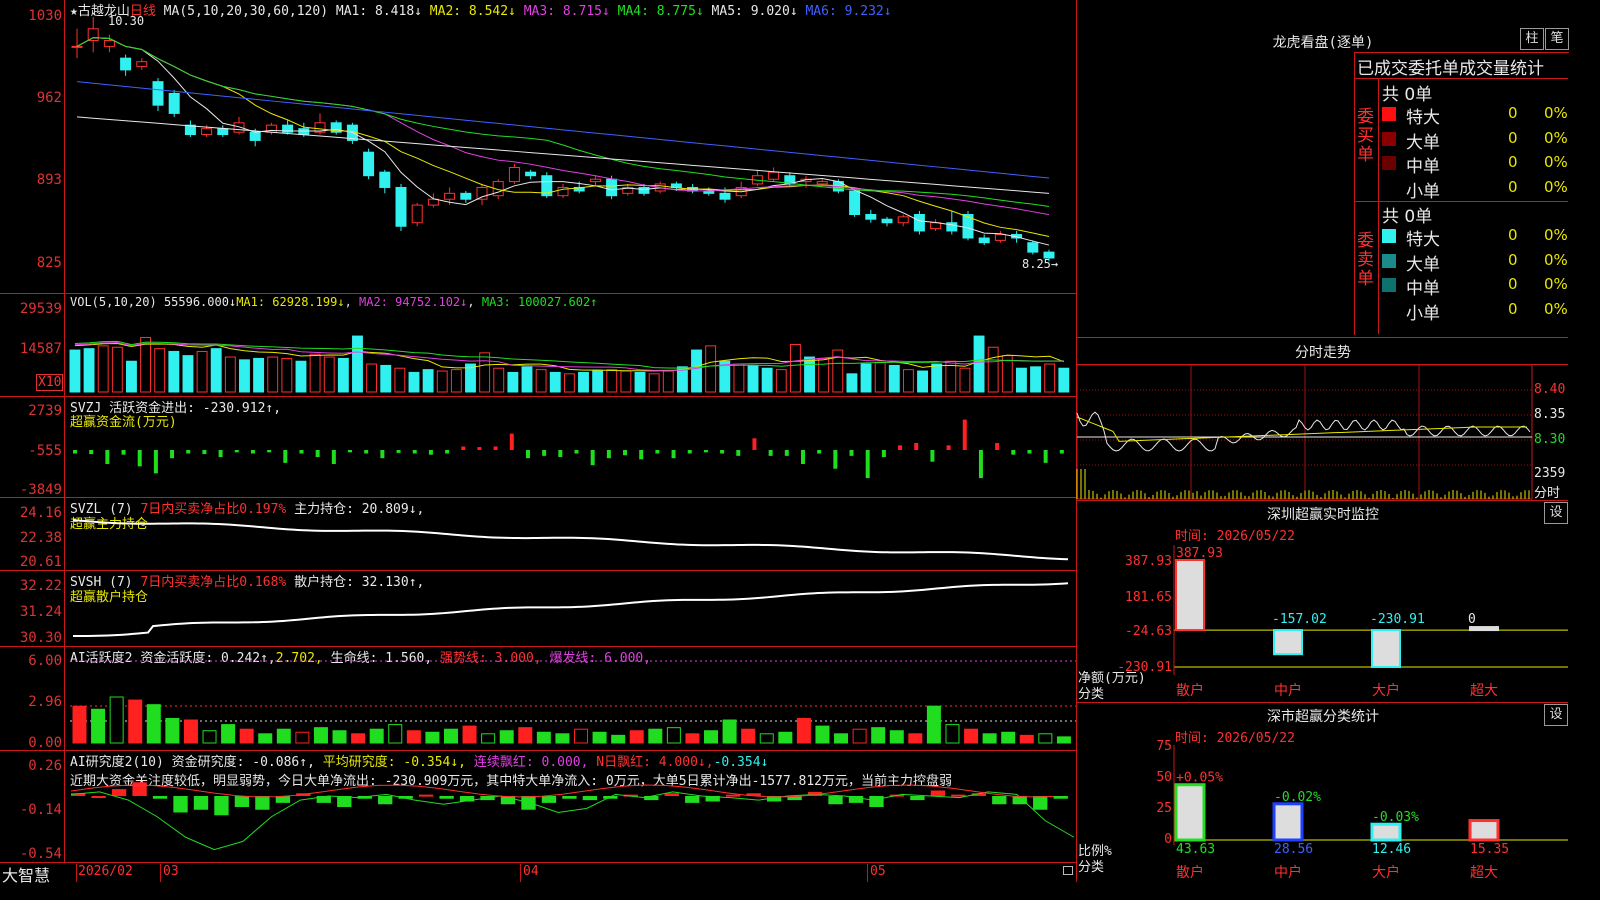  I want to click on order-type: 大单, so click(1423, 264).